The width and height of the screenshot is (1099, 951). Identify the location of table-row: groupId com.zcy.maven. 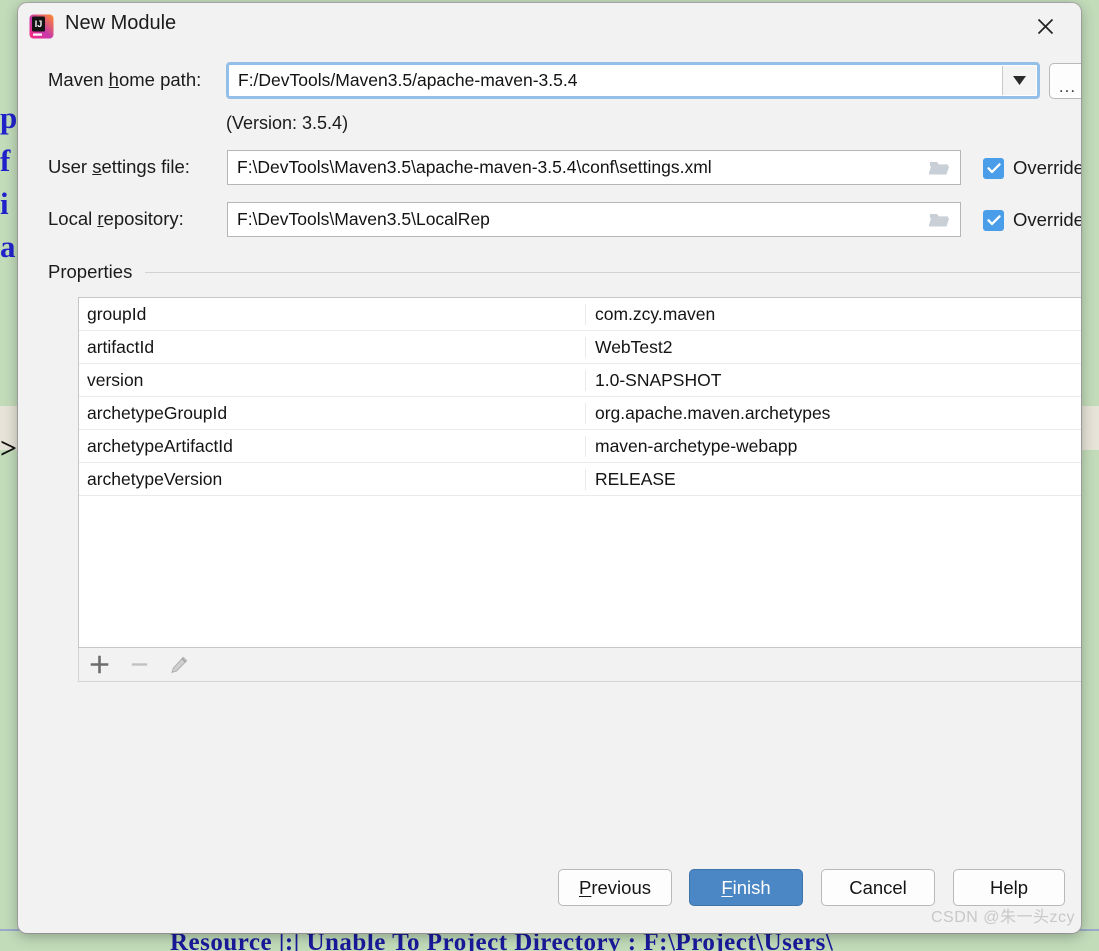
(580, 314).